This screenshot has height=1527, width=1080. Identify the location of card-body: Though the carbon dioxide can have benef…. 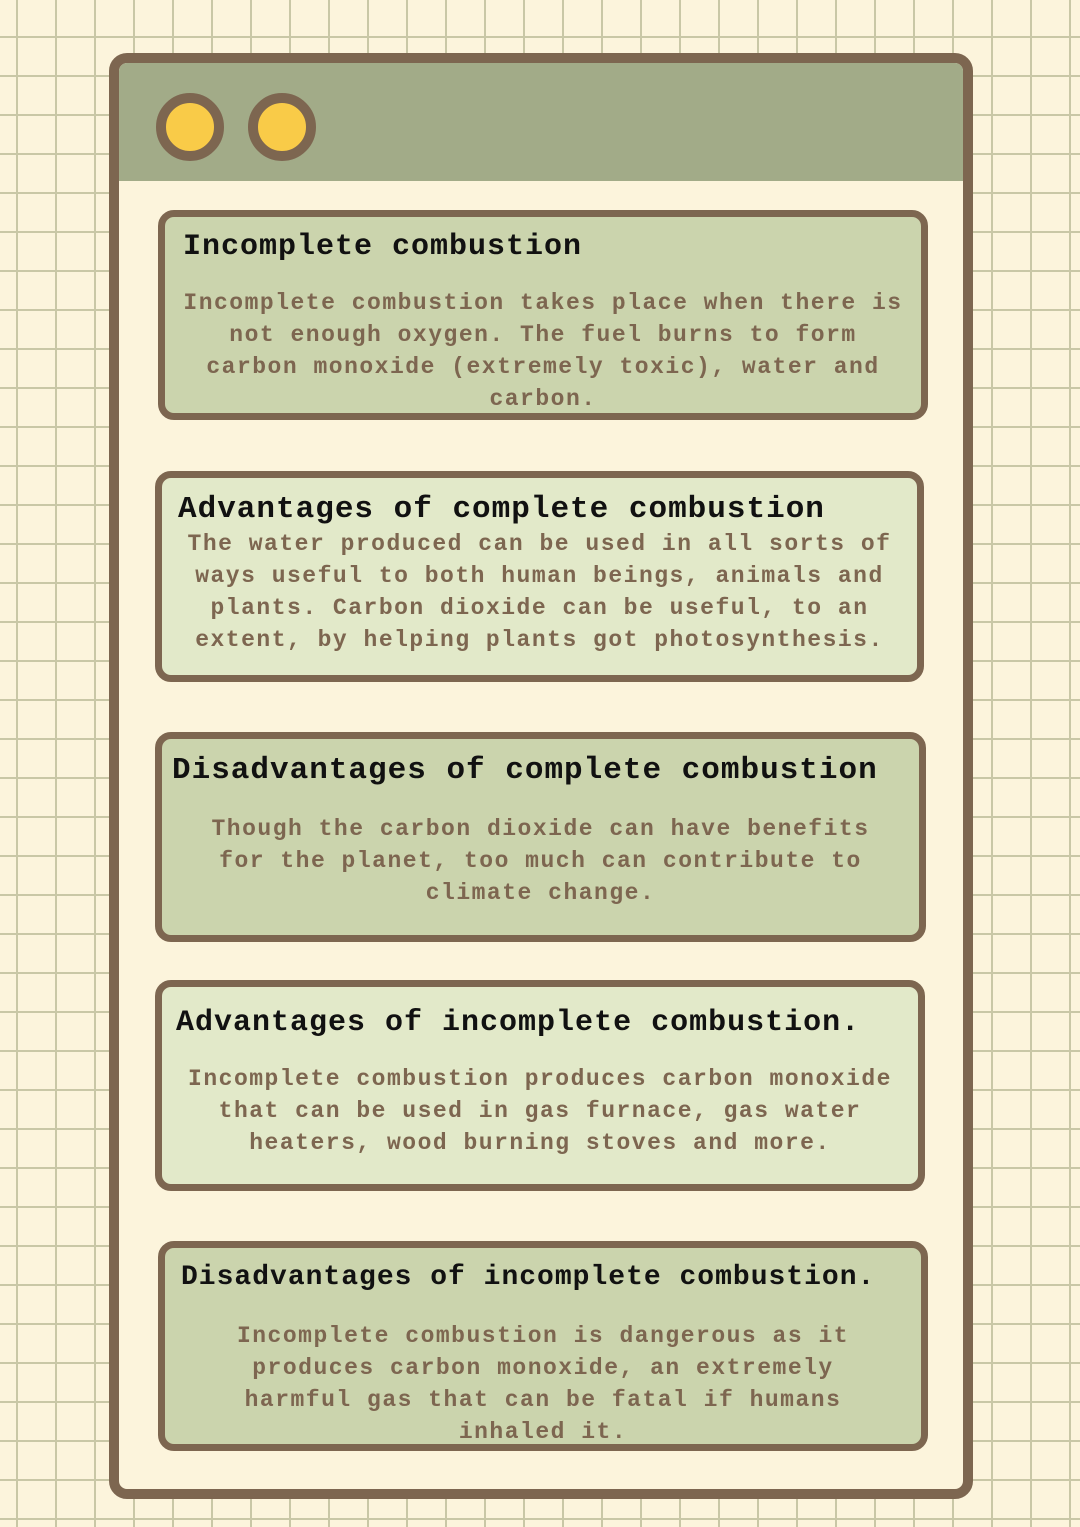
(540, 861).